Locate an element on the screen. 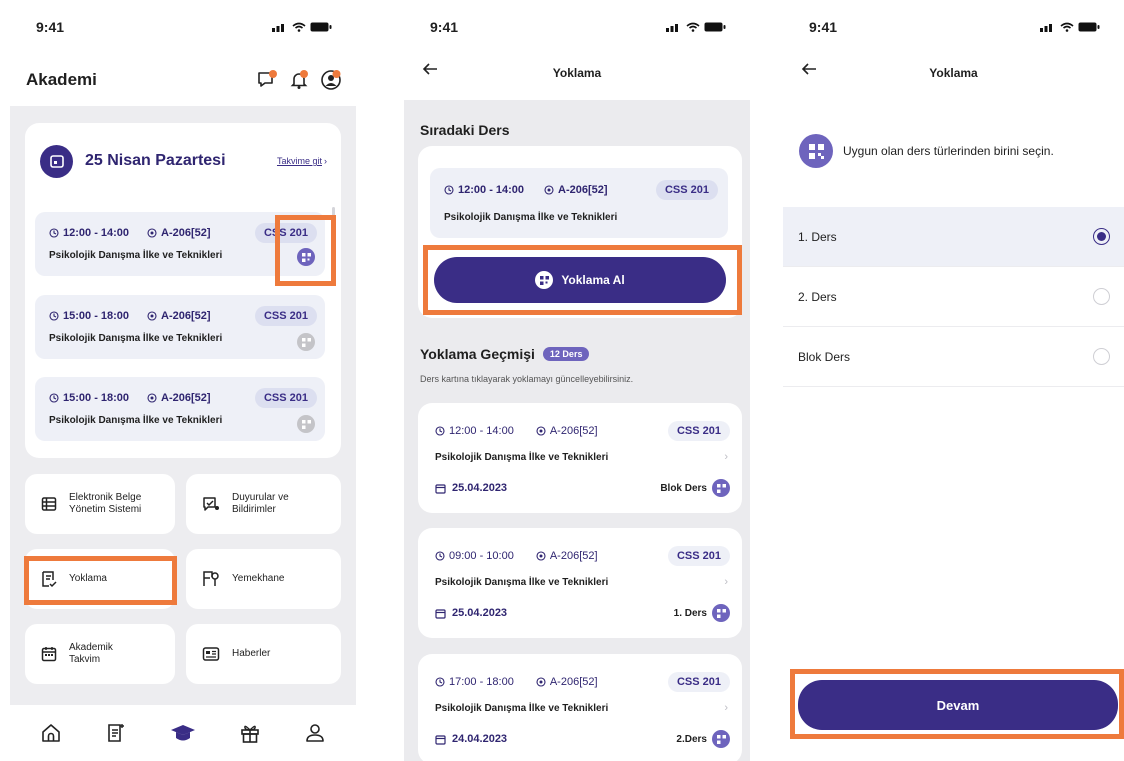 The width and height of the screenshot is (1124, 761). option-blok-ders: Blok Ders is located at coordinates (953, 357).